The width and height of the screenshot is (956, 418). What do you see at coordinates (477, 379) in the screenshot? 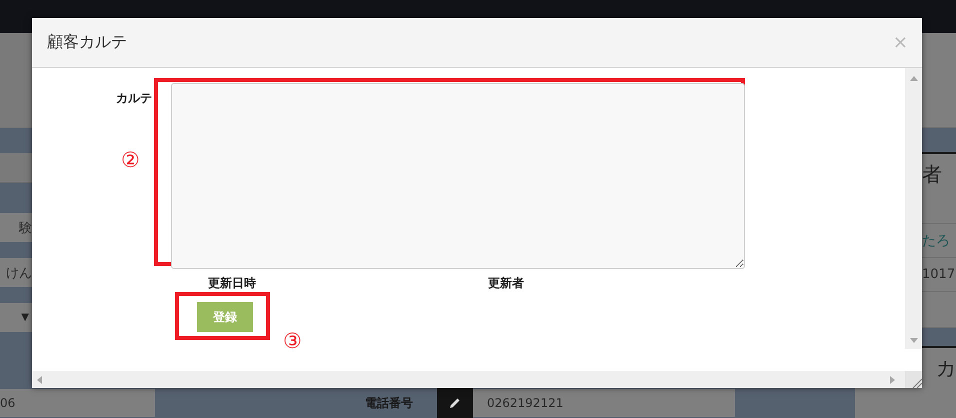
I see `horizontal-scrollbar` at bounding box center [477, 379].